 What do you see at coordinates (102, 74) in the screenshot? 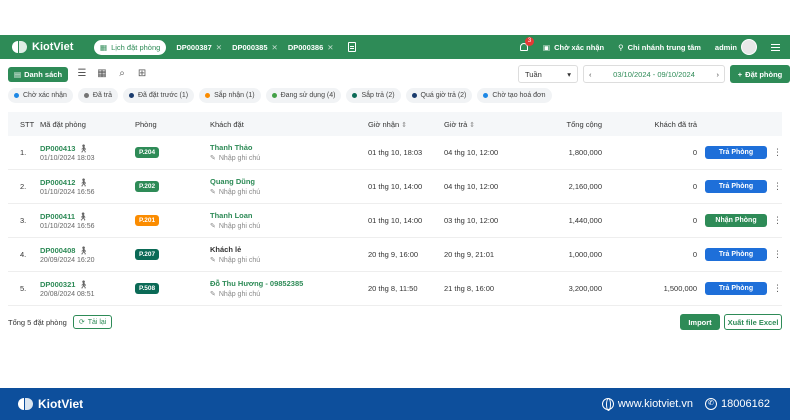
I see `grid-icon: ▦` at bounding box center [102, 74].